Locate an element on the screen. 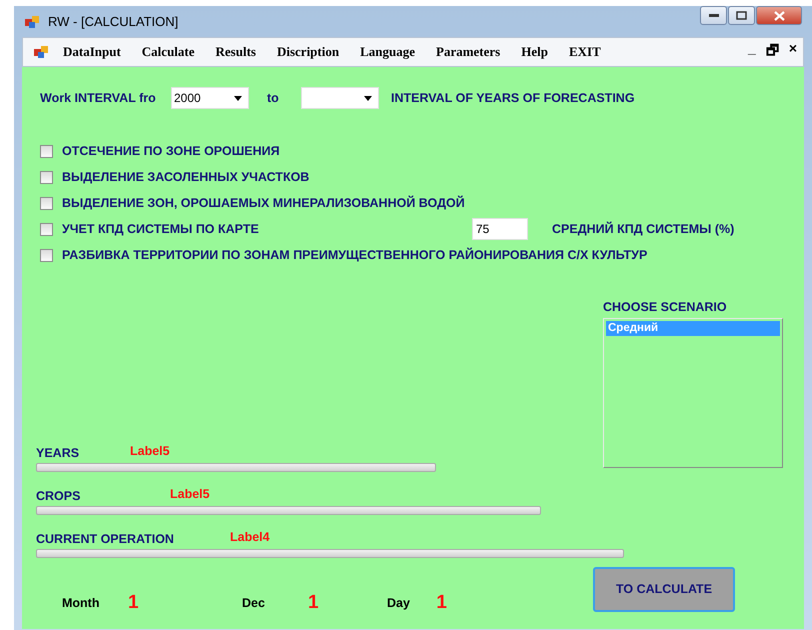 The image size is (812, 630). minimize-button is located at coordinates (713, 15).